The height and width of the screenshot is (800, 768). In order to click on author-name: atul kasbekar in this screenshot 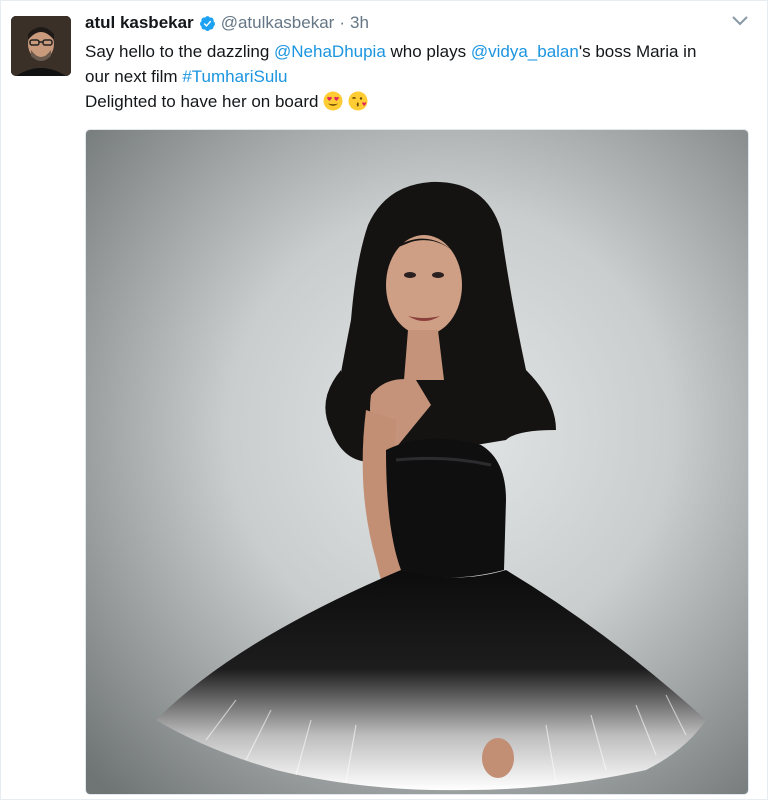, I will do `click(139, 23)`.